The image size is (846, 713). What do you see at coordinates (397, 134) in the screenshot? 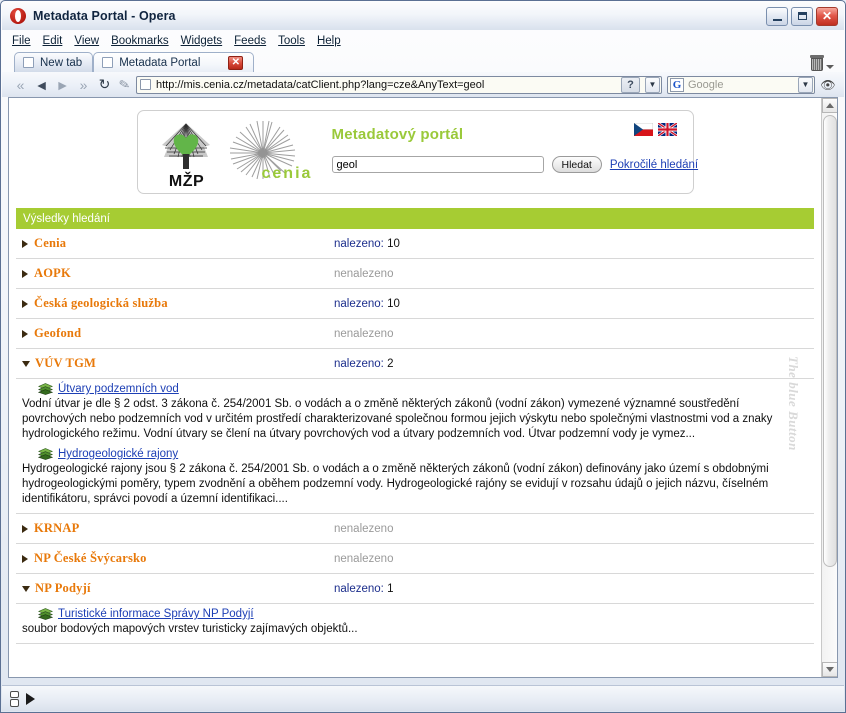
I see `page-title: Metadatový portál` at bounding box center [397, 134].